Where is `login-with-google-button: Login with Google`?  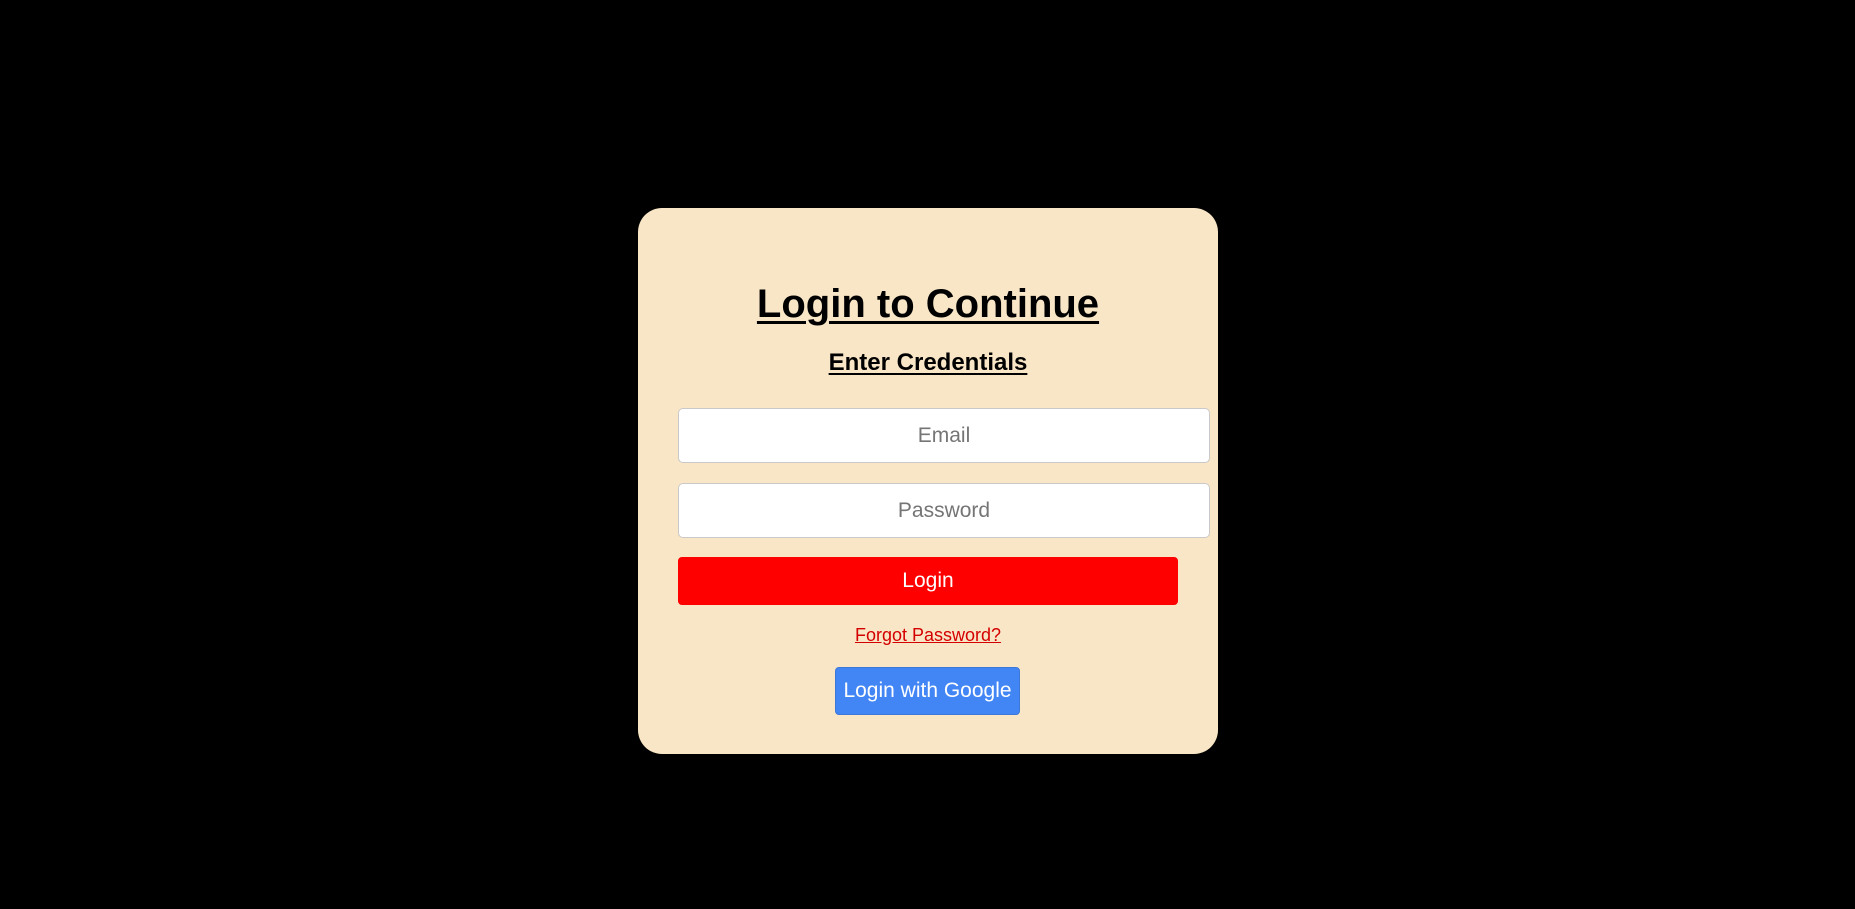 login-with-google-button: Login with Google is located at coordinates (927, 691).